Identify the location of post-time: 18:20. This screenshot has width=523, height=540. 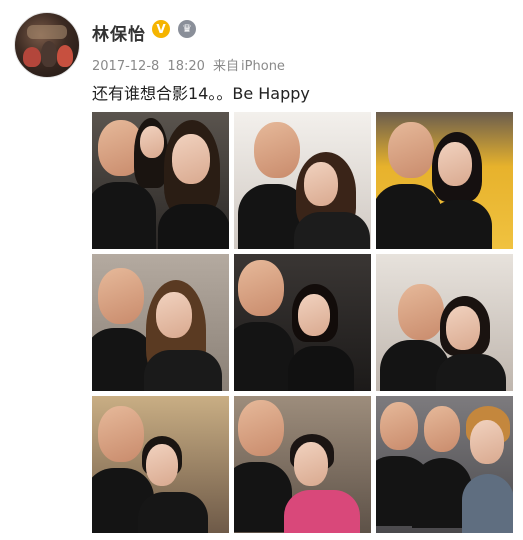
(186, 66).